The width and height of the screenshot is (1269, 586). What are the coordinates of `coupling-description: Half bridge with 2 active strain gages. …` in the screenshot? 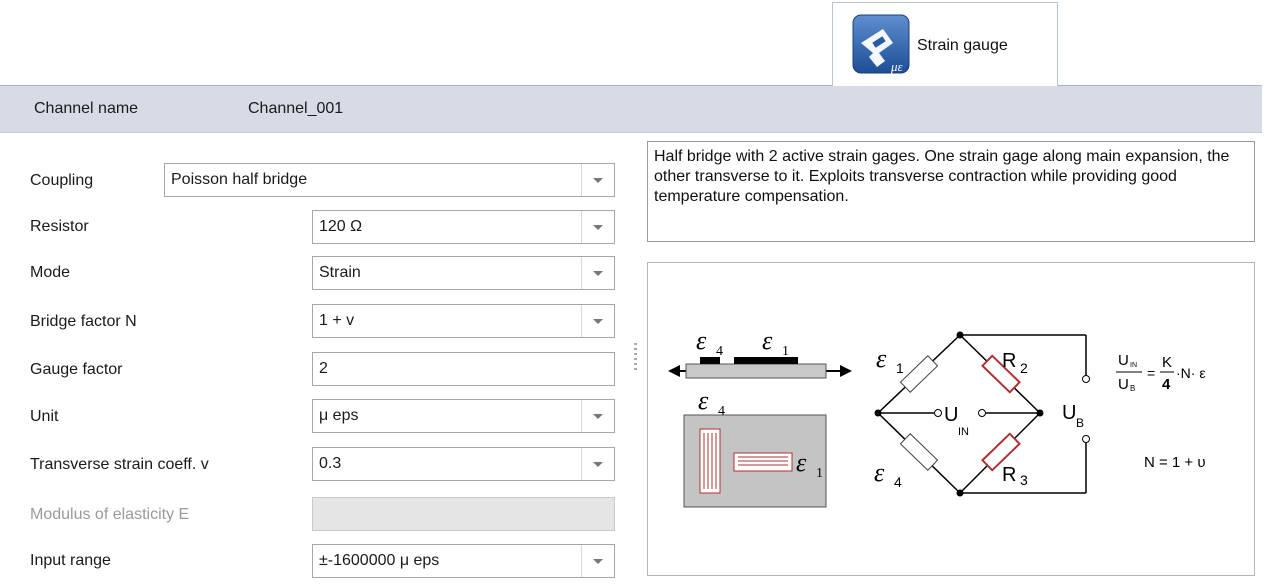 It's located at (951, 191).